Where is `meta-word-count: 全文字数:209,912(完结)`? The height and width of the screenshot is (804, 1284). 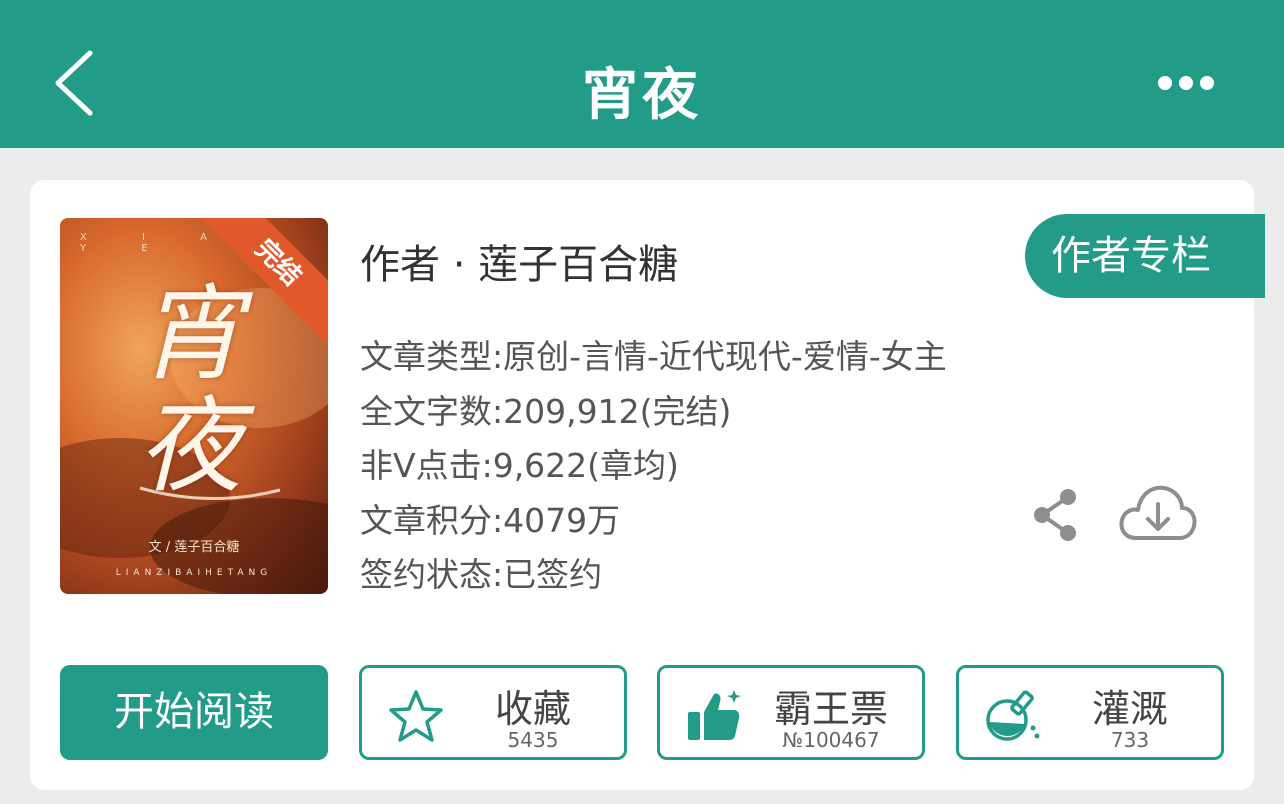
meta-word-count: 全文字数:209,912(完结) is located at coordinates (546, 411).